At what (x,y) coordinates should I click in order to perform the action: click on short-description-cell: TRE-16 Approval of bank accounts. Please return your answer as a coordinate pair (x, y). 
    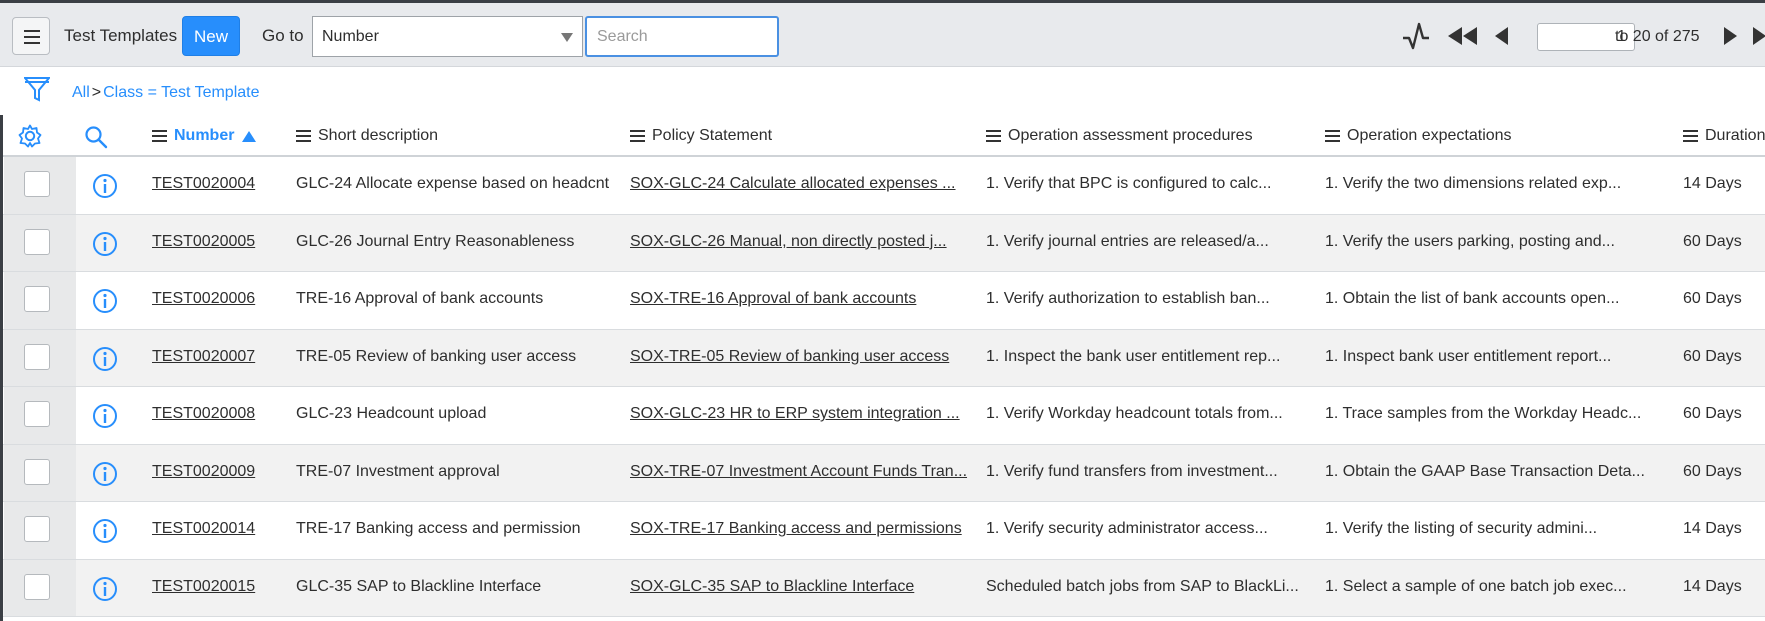
    Looking at the image, I should click on (420, 298).